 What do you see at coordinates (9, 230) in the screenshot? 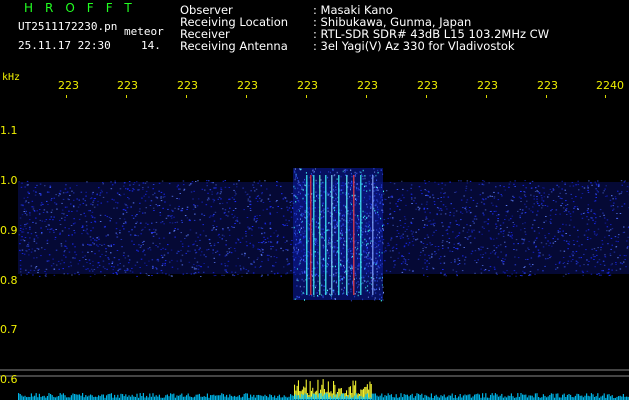
I see `y-tick-label: 0.9` at bounding box center [9, 230].